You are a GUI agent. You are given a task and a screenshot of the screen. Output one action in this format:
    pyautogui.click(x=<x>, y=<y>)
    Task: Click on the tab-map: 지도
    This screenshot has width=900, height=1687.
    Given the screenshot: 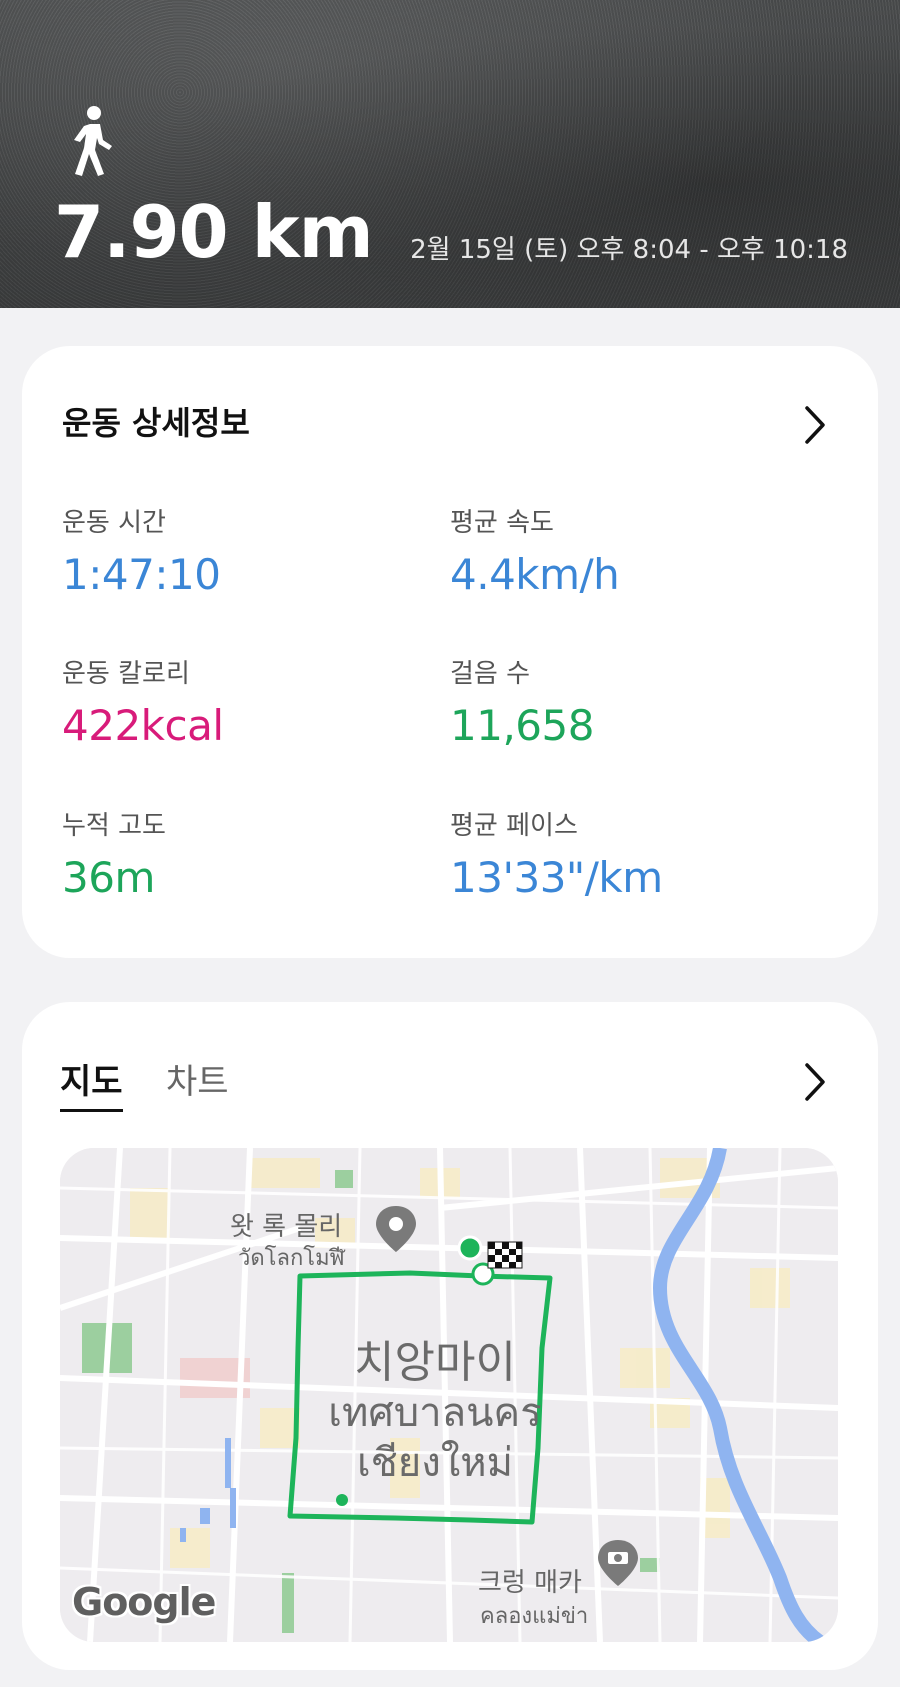 What is the action you would take?
    pyautogui.click(x=91, y=1086)
    